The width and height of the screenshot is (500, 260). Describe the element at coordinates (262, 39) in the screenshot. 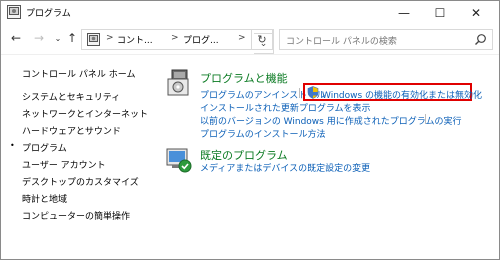

I see `refresh-button: ↻` at that location.